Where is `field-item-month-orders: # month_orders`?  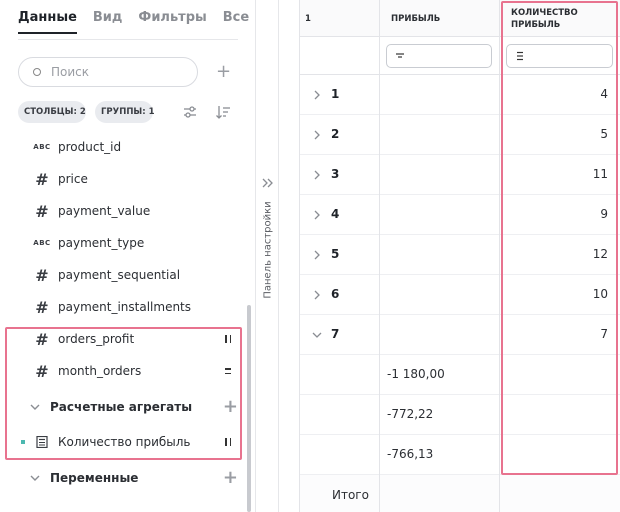 field-item-month-orders: # month_orders is located at coordinates (135, 371).